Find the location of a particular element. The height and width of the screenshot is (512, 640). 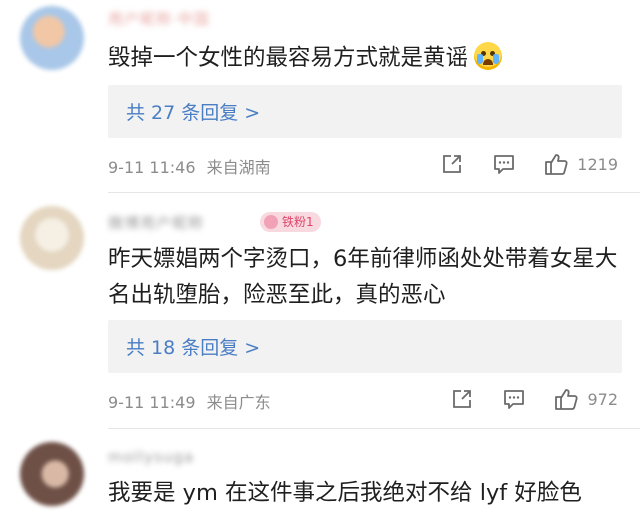

comment-time: 9-11 11:49 is located at coordinates (152, 402).